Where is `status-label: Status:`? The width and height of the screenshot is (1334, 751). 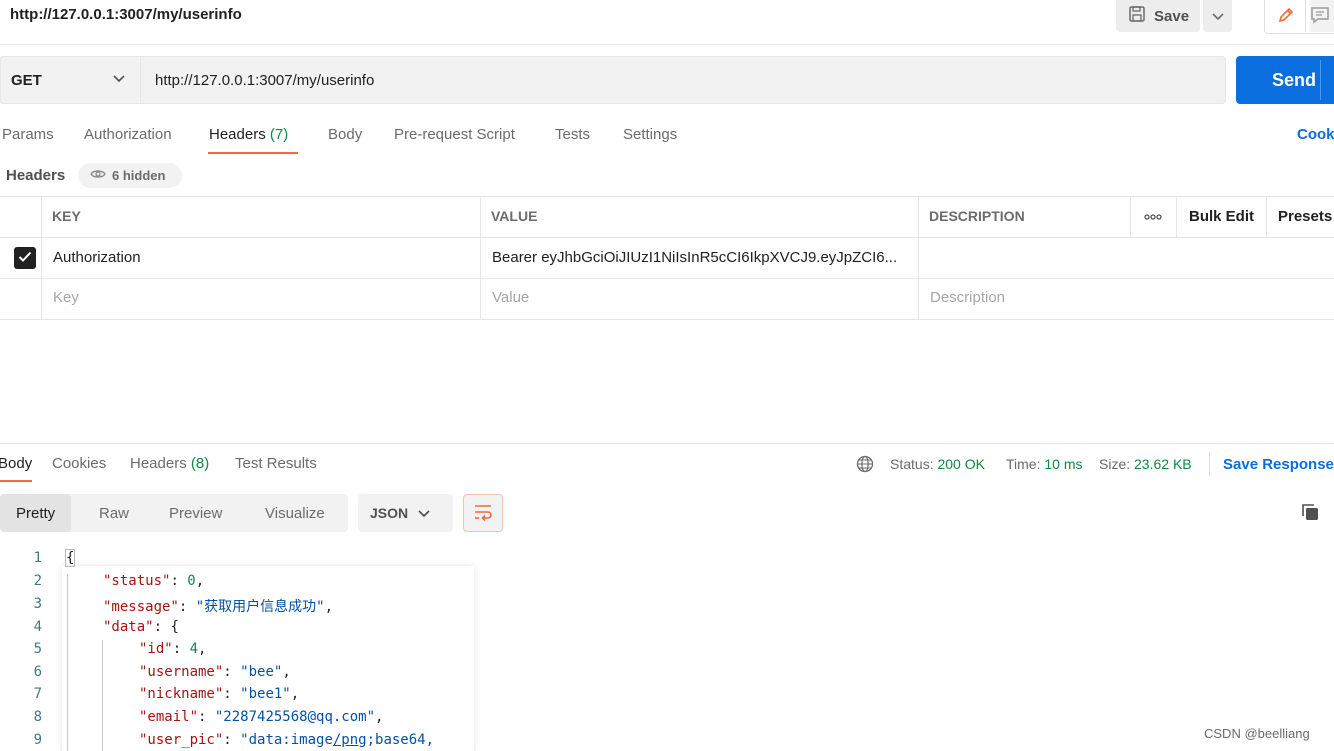
status-label: Status: is located at coordinates (912, 464).